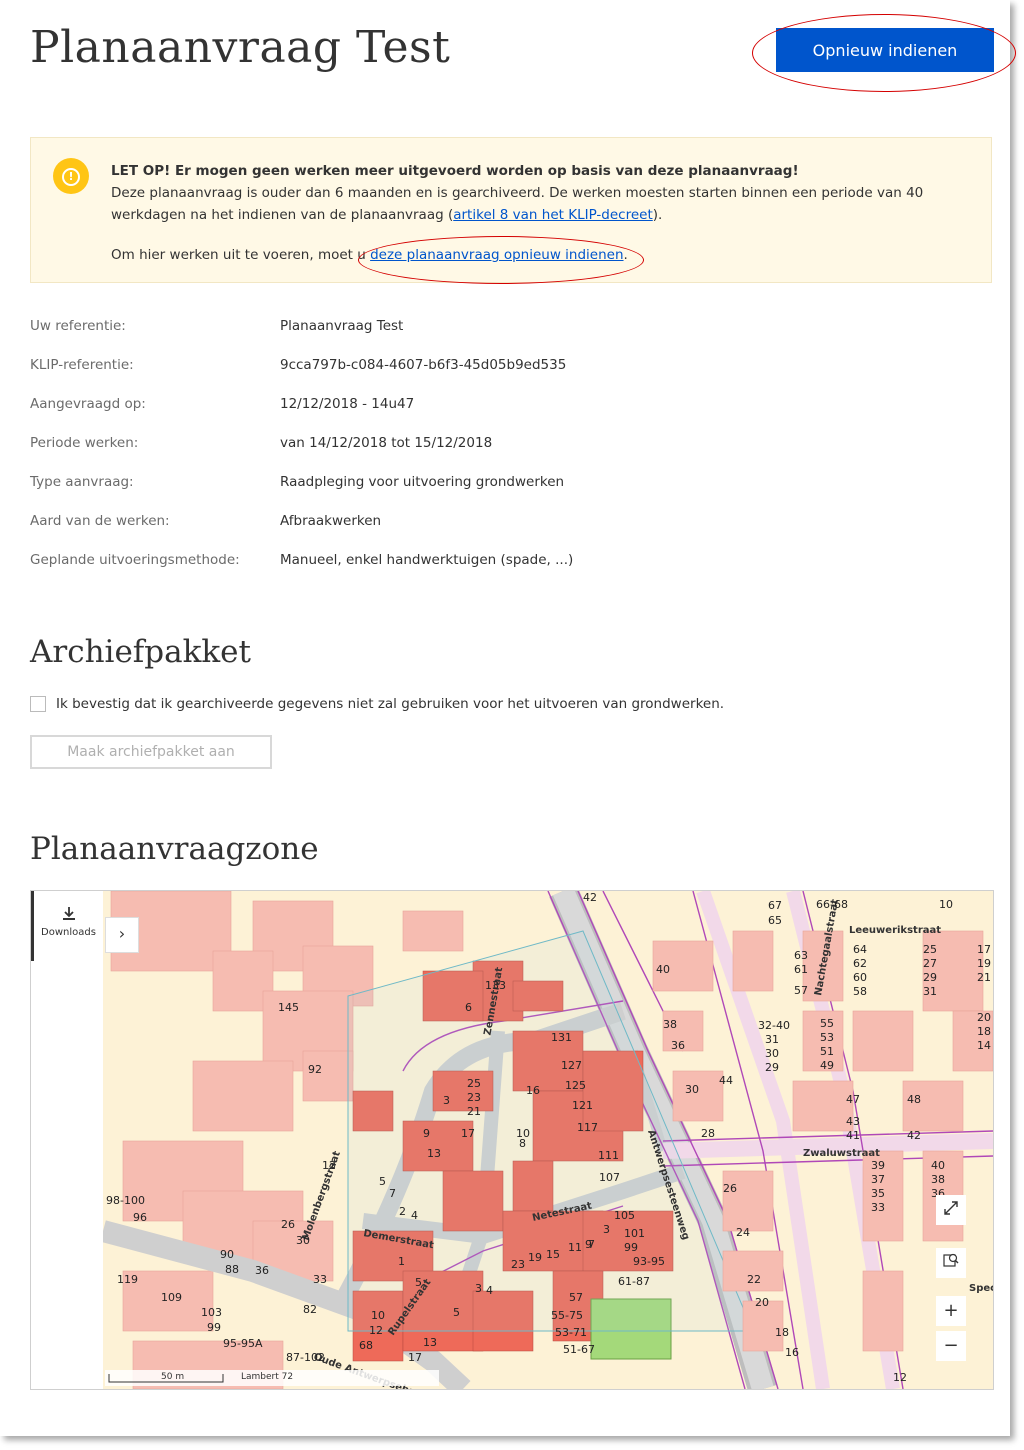  What do you see at coordinates (140, 652) in the screenshot?
I see `archive-heading: Archiefpakket` at bounding box center [140, 652].